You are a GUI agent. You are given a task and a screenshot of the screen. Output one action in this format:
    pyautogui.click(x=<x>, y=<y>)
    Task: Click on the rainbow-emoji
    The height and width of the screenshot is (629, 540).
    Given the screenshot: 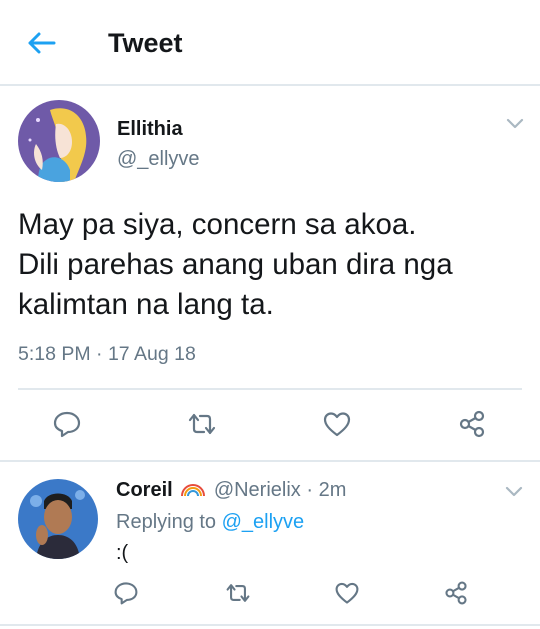 What is the action you would take?
    pyautogui.click(x=193, y=490)
    